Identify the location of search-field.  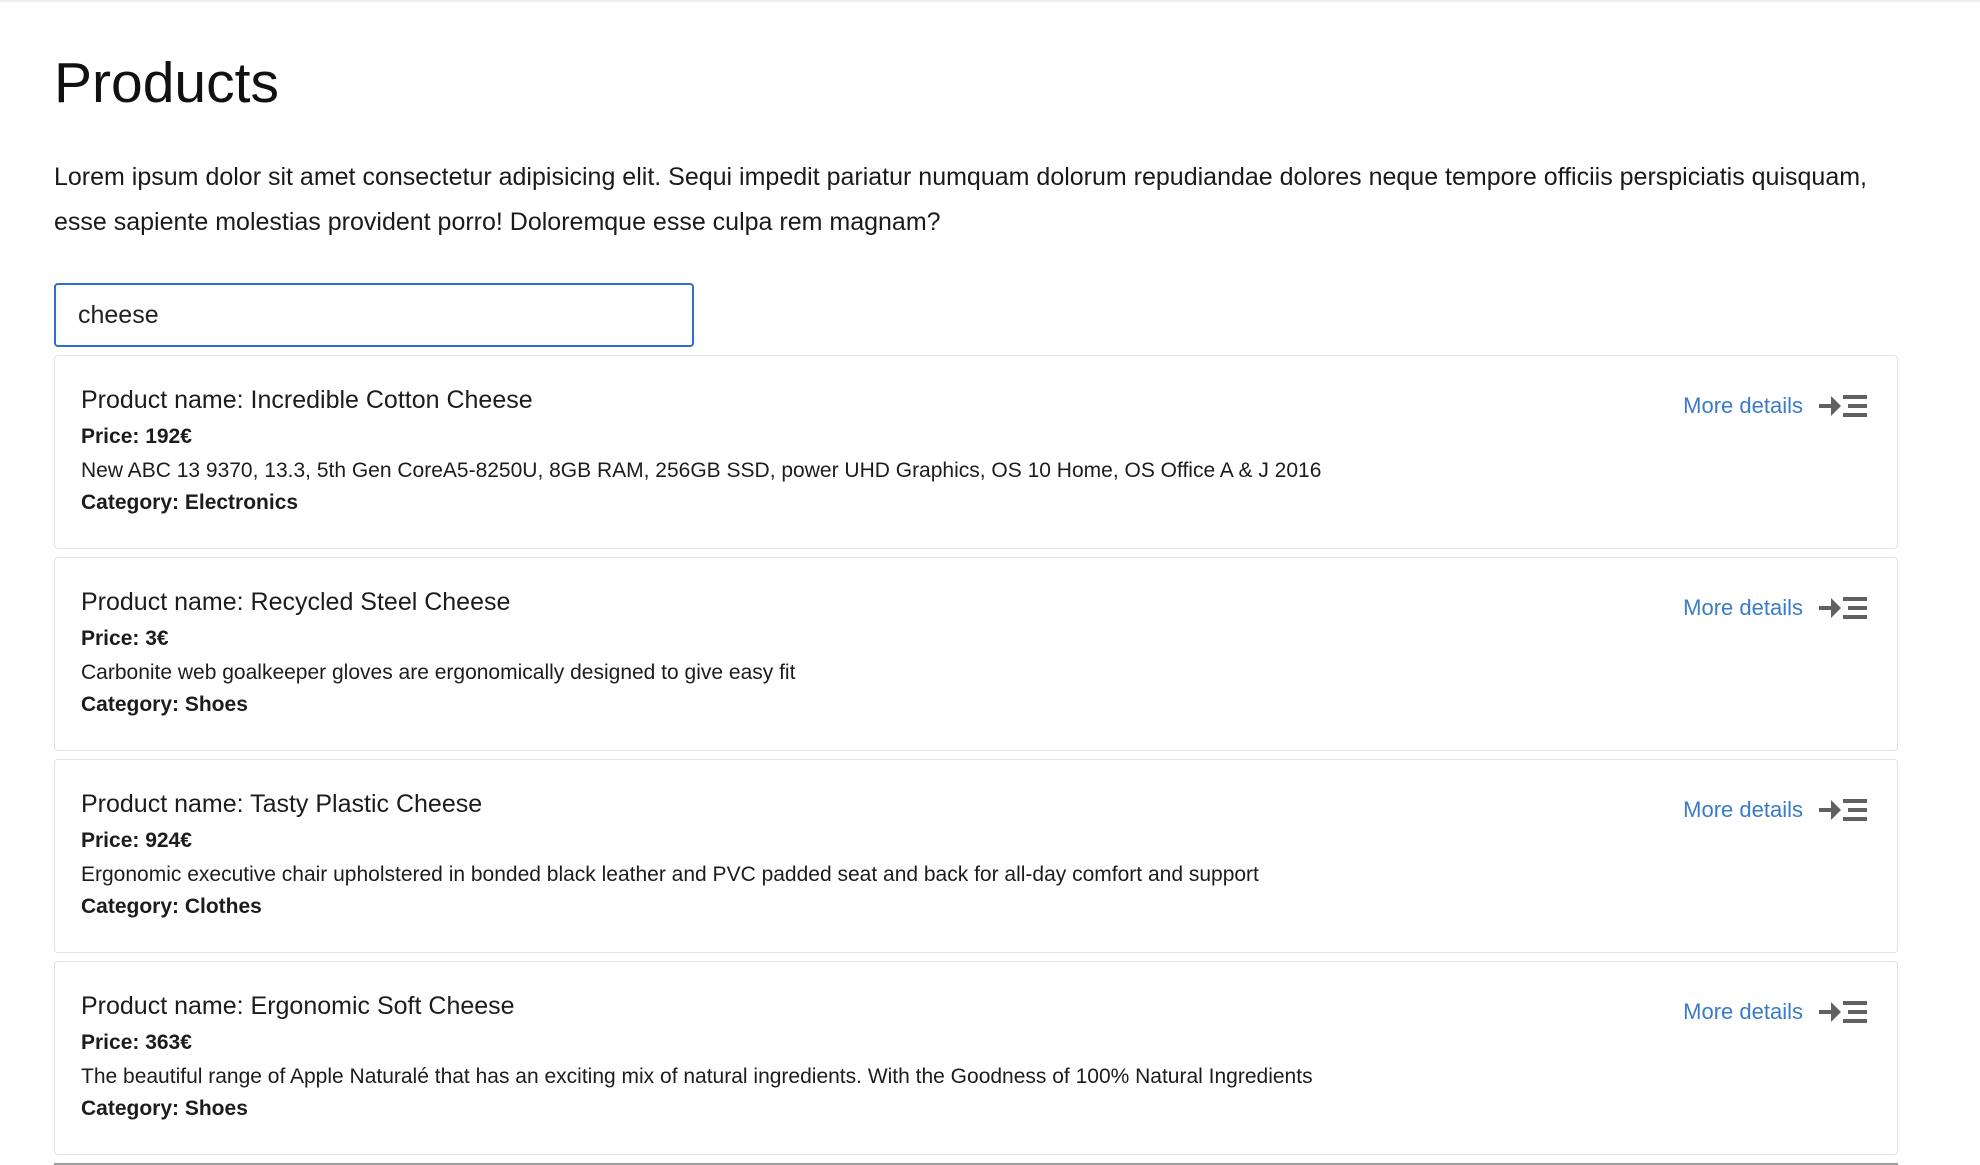
(374, 315).